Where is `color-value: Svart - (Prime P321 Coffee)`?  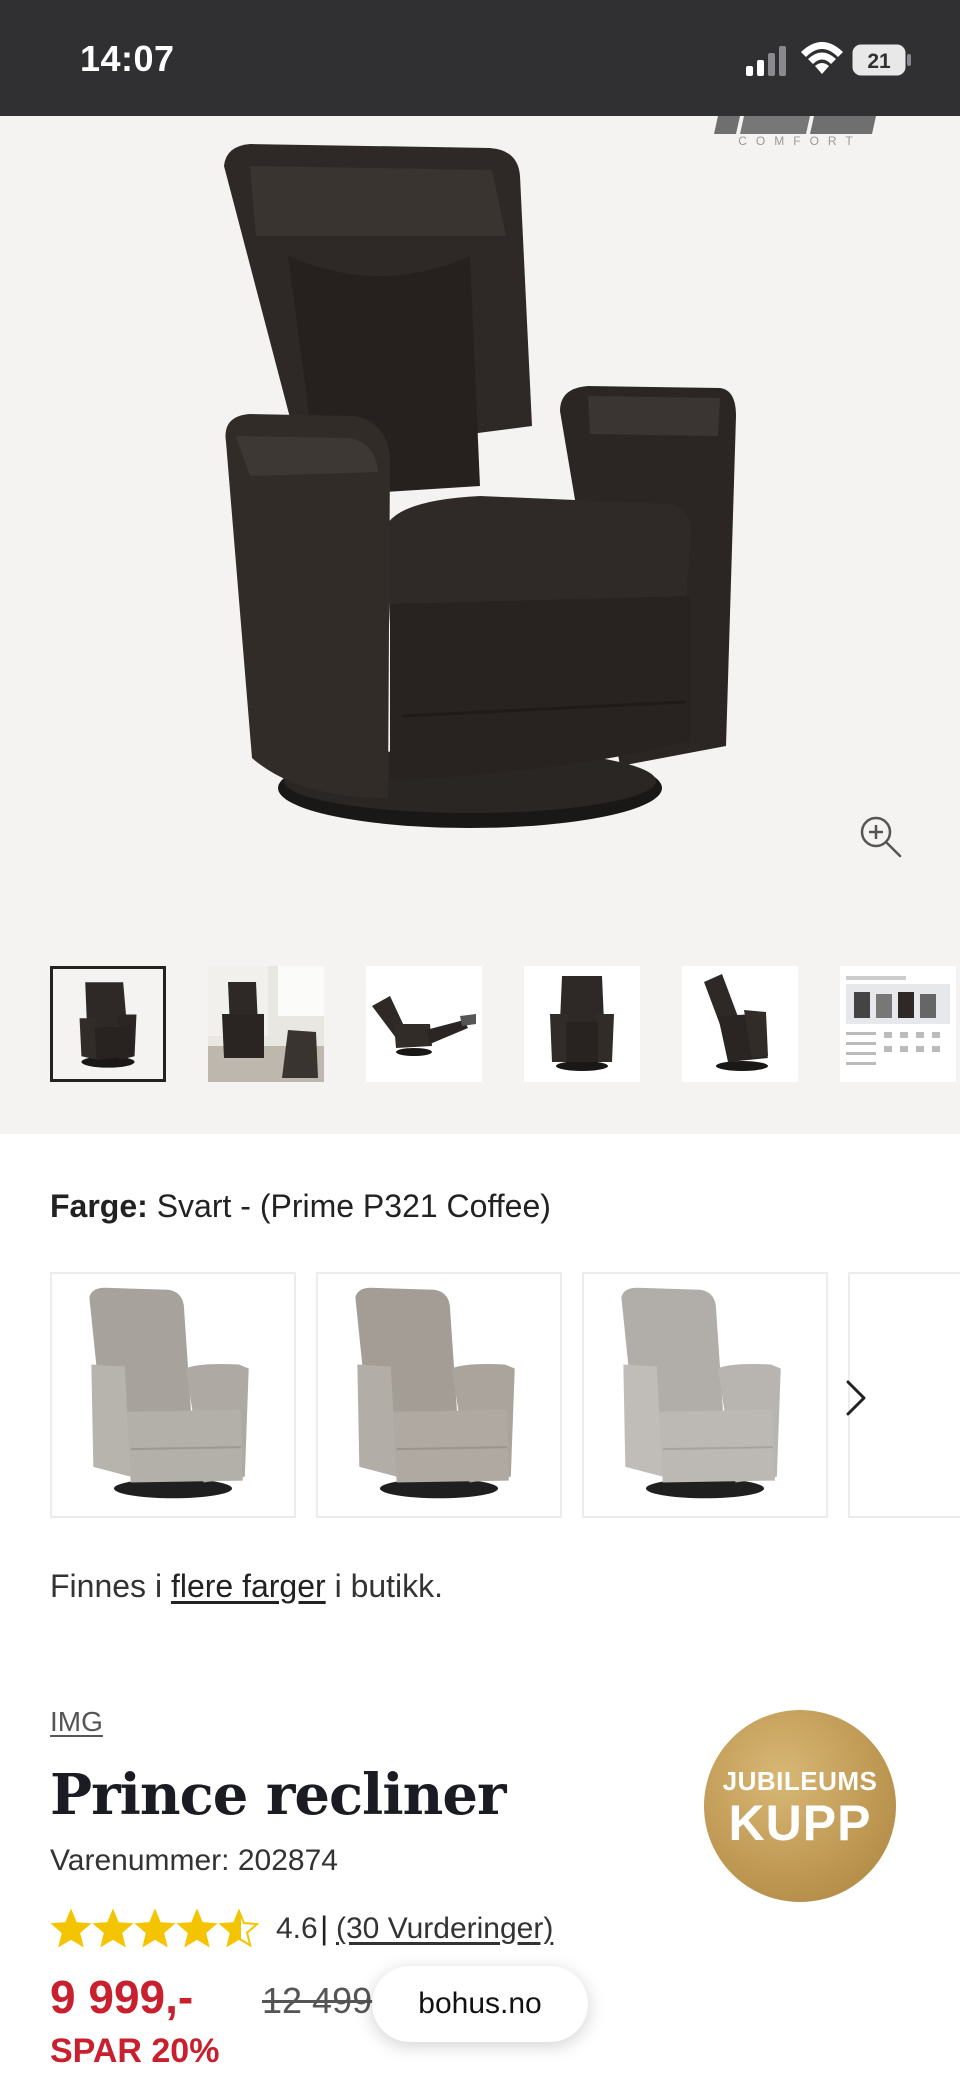 color-value: Svart - (Prime P321 Coffee) is located at coordinates (353, 1206).